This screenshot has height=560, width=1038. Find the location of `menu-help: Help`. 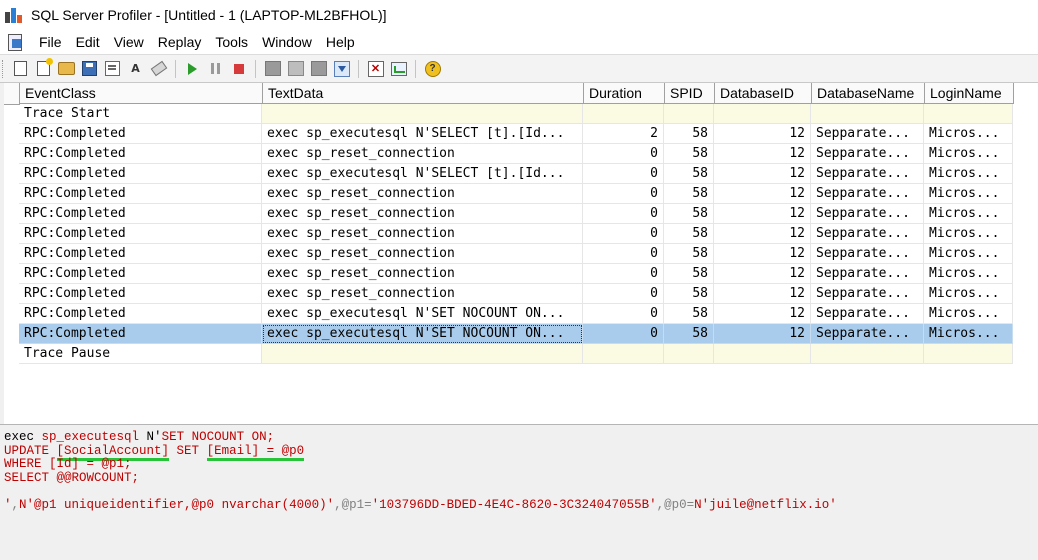

menu-help: Help is located at coordinates (340, 42).